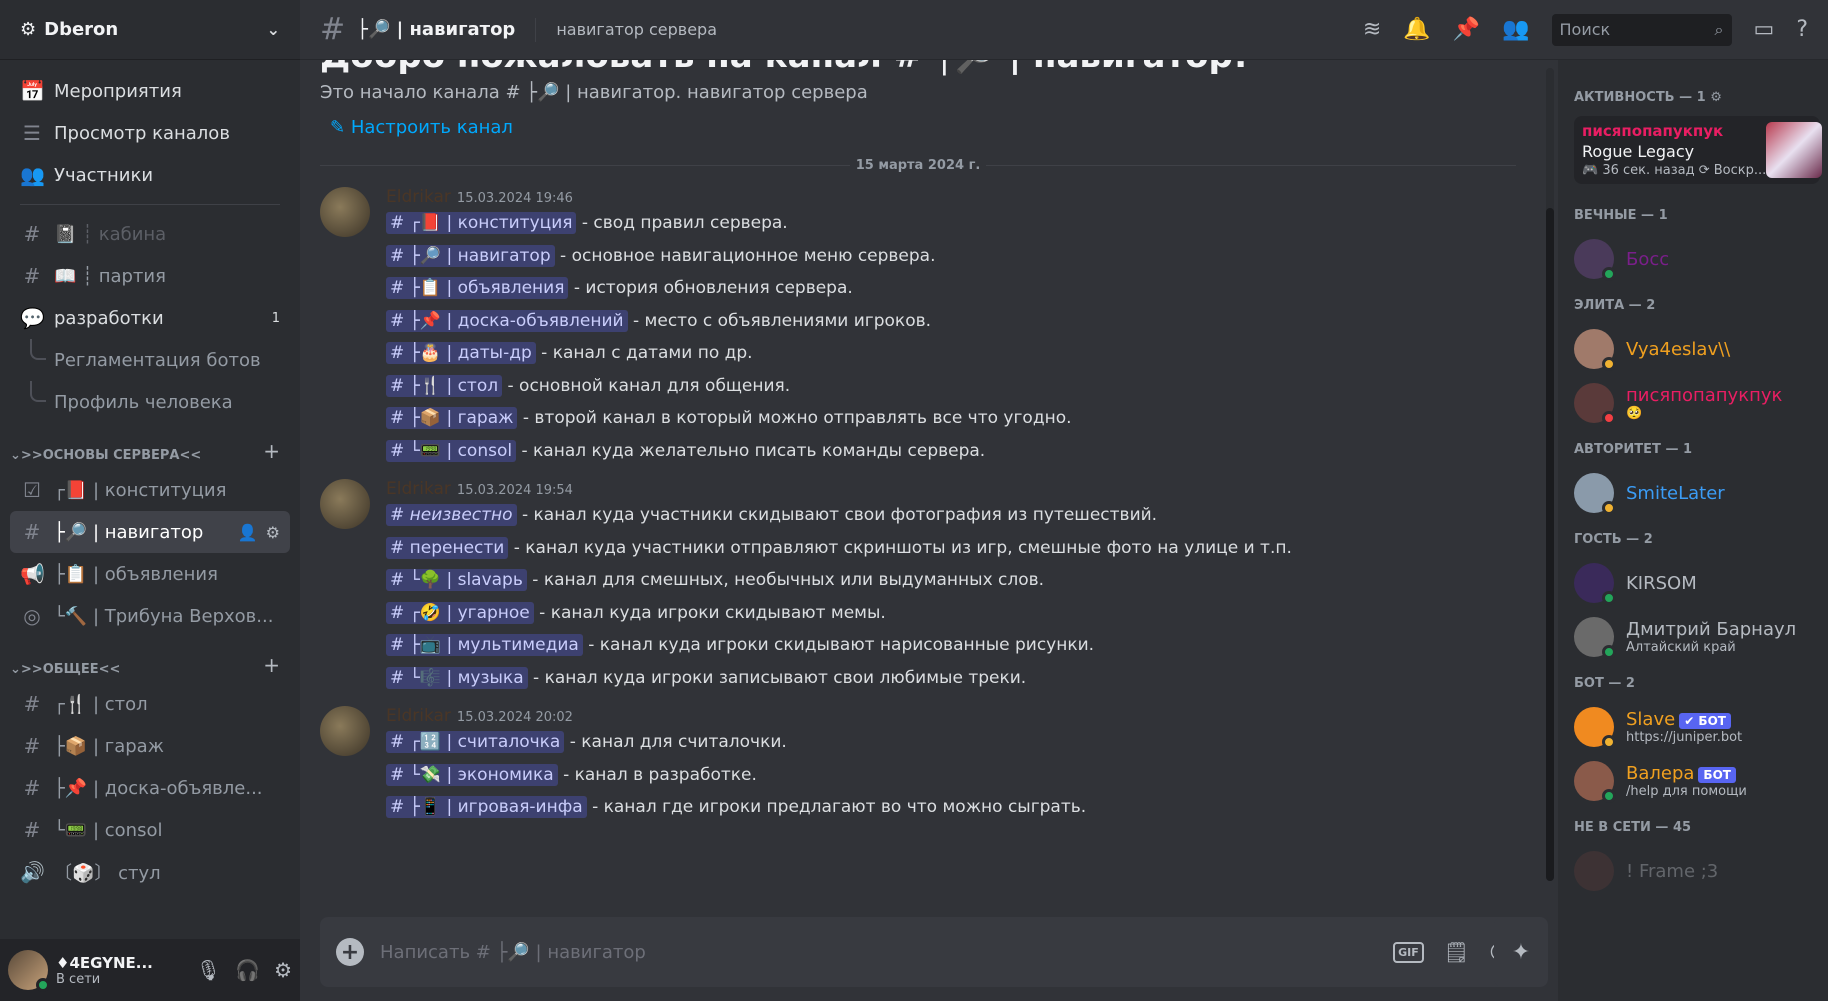 The image size is (1828, 1001). Describe the element at coordinates (923, 127) in the screenshot. I see `setup-channel-link: ✎ Настроить канал` at that location.